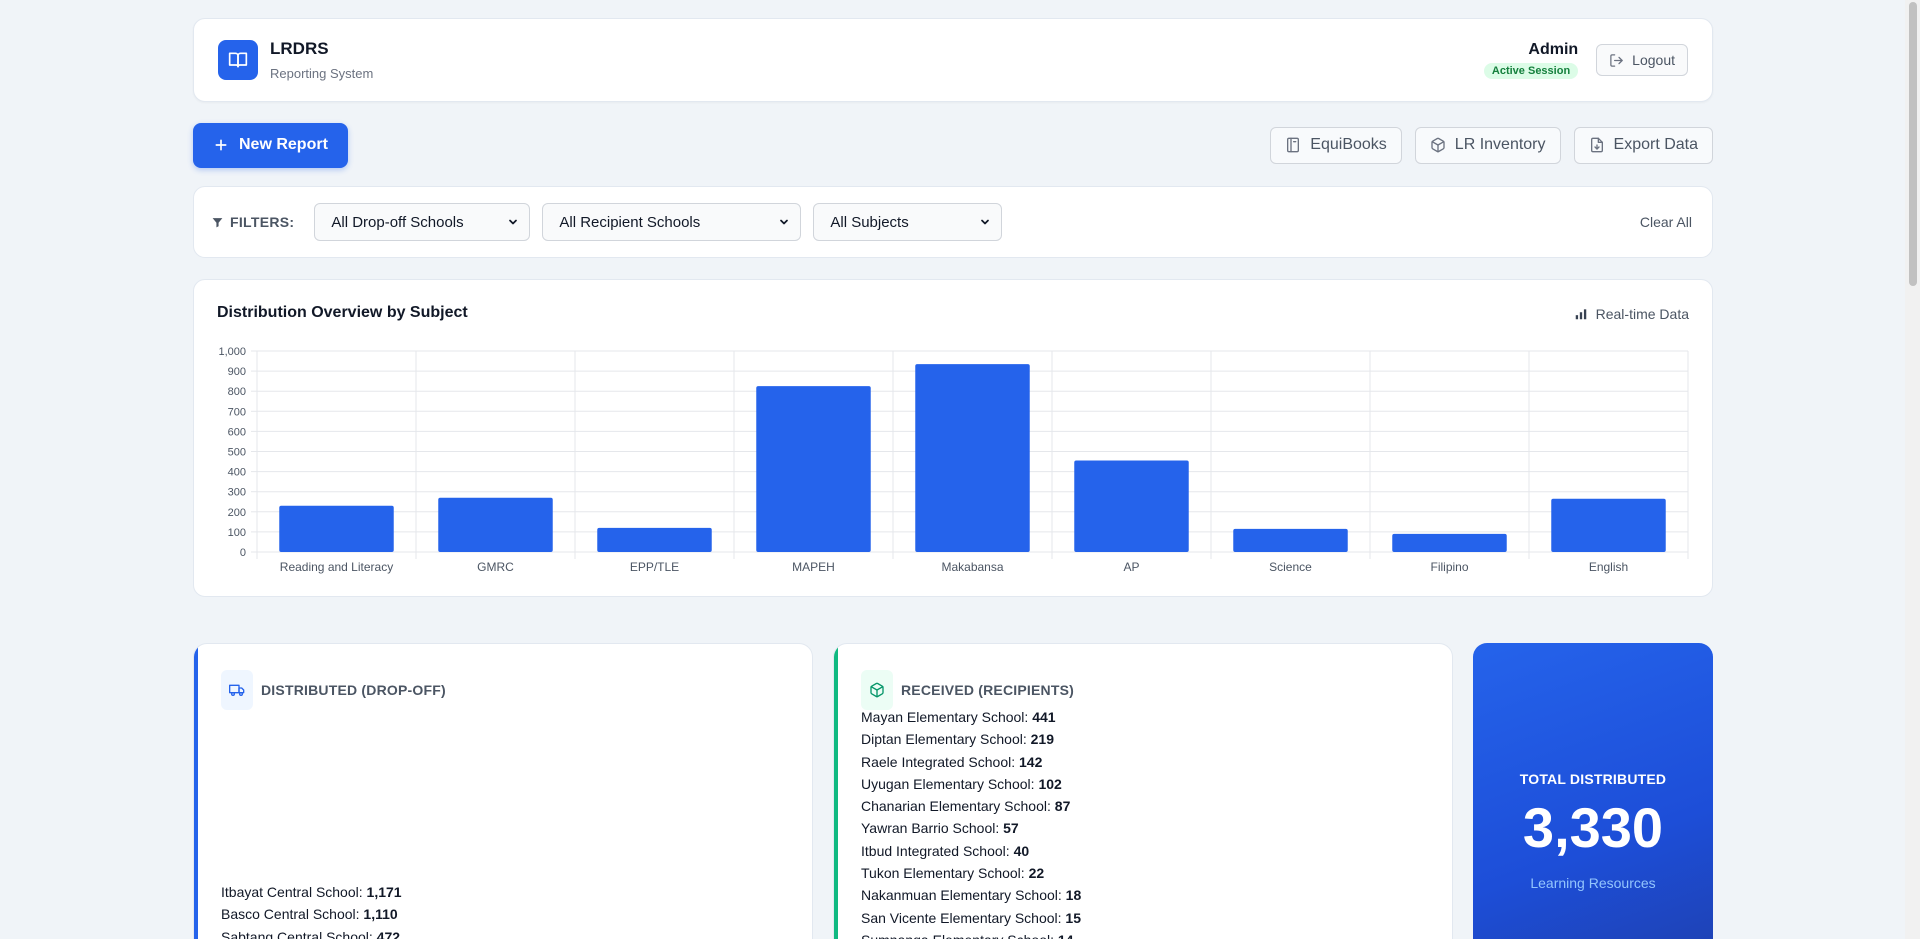 The height and width of the screenshot is (939, 1920). I want to click on list-item: Diptan Elementary School: 219, so click(971, 739).